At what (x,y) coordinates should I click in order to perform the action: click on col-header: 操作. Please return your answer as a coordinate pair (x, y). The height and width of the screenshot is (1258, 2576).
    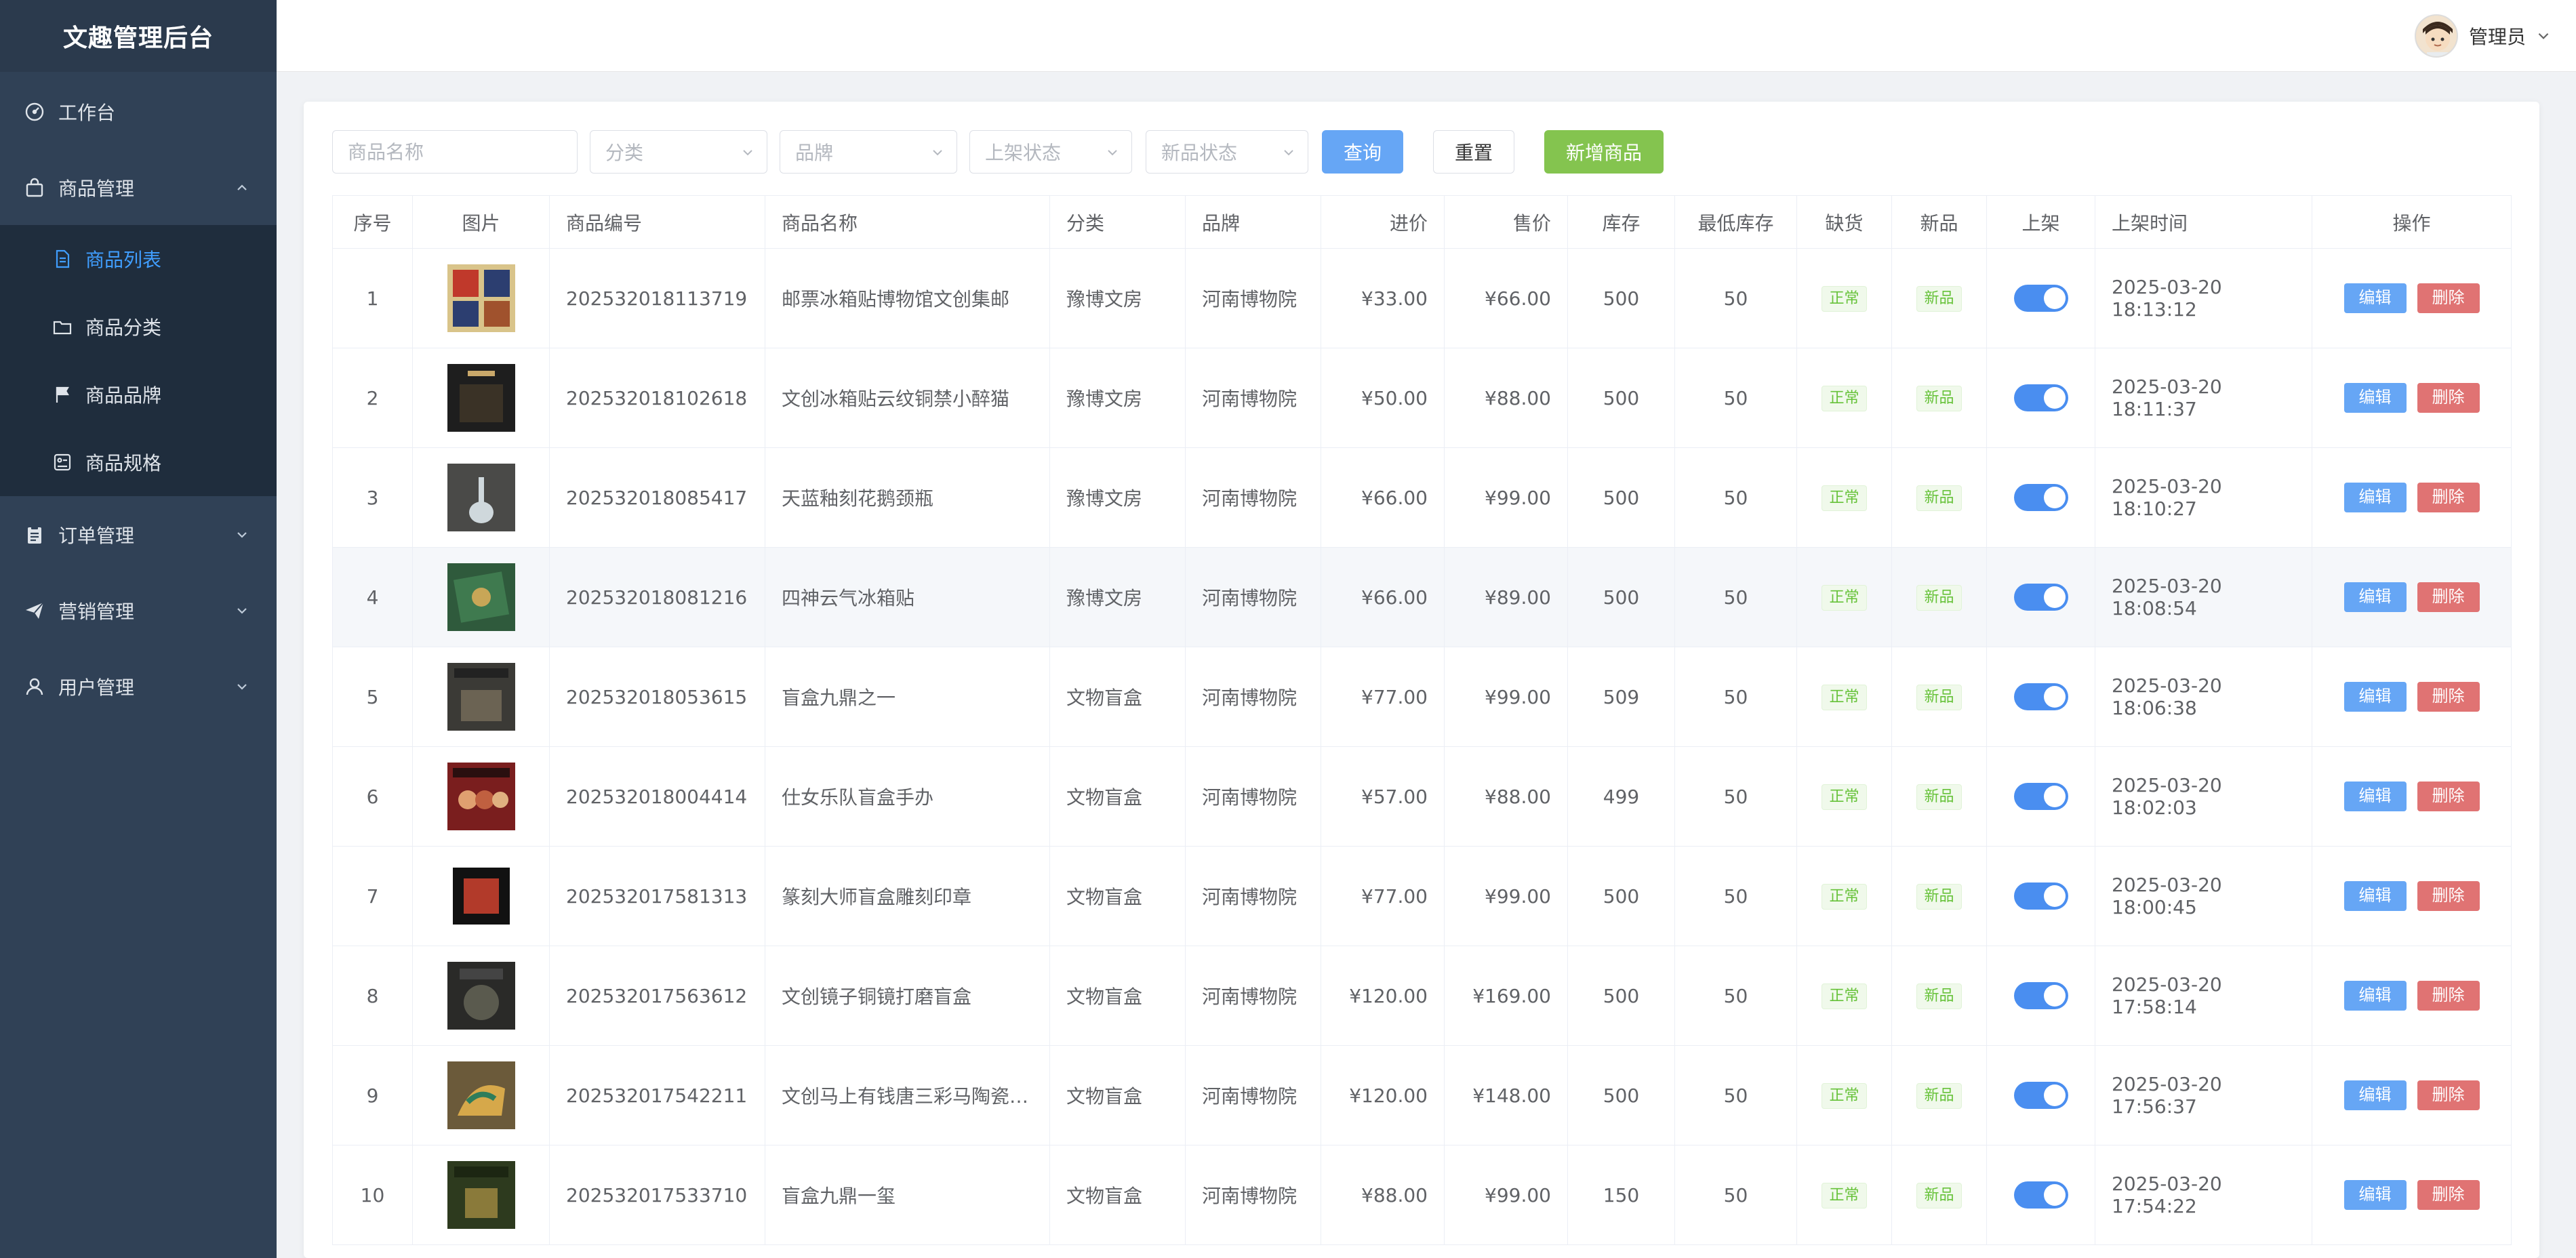
    Looking at the image, I should click on (2412, 222).